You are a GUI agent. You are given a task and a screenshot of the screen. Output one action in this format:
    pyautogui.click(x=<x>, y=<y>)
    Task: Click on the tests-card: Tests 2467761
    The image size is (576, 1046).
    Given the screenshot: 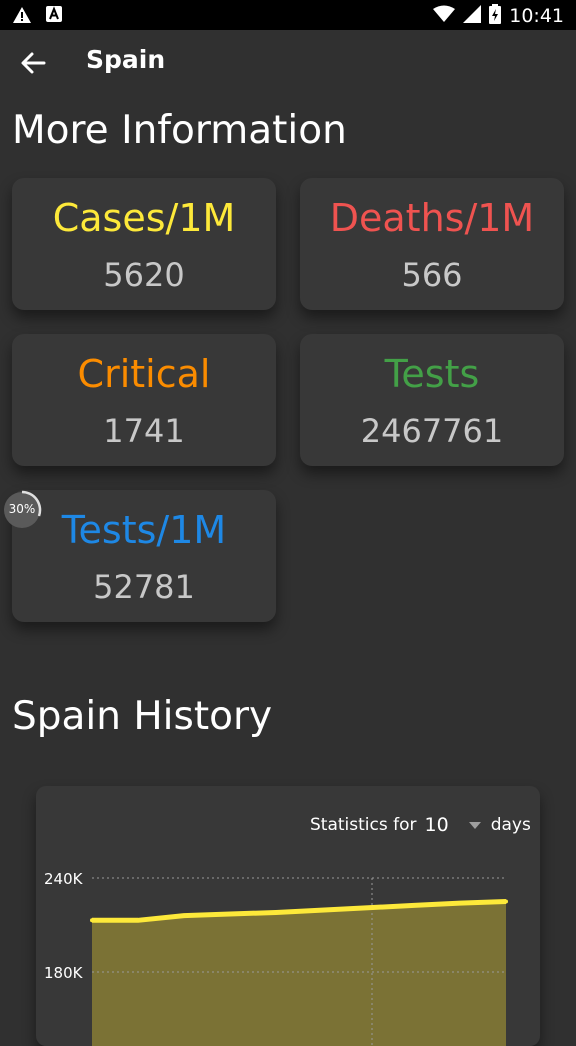 What is the action you would take?
    pyautogui.click(x=432, y=400)
    